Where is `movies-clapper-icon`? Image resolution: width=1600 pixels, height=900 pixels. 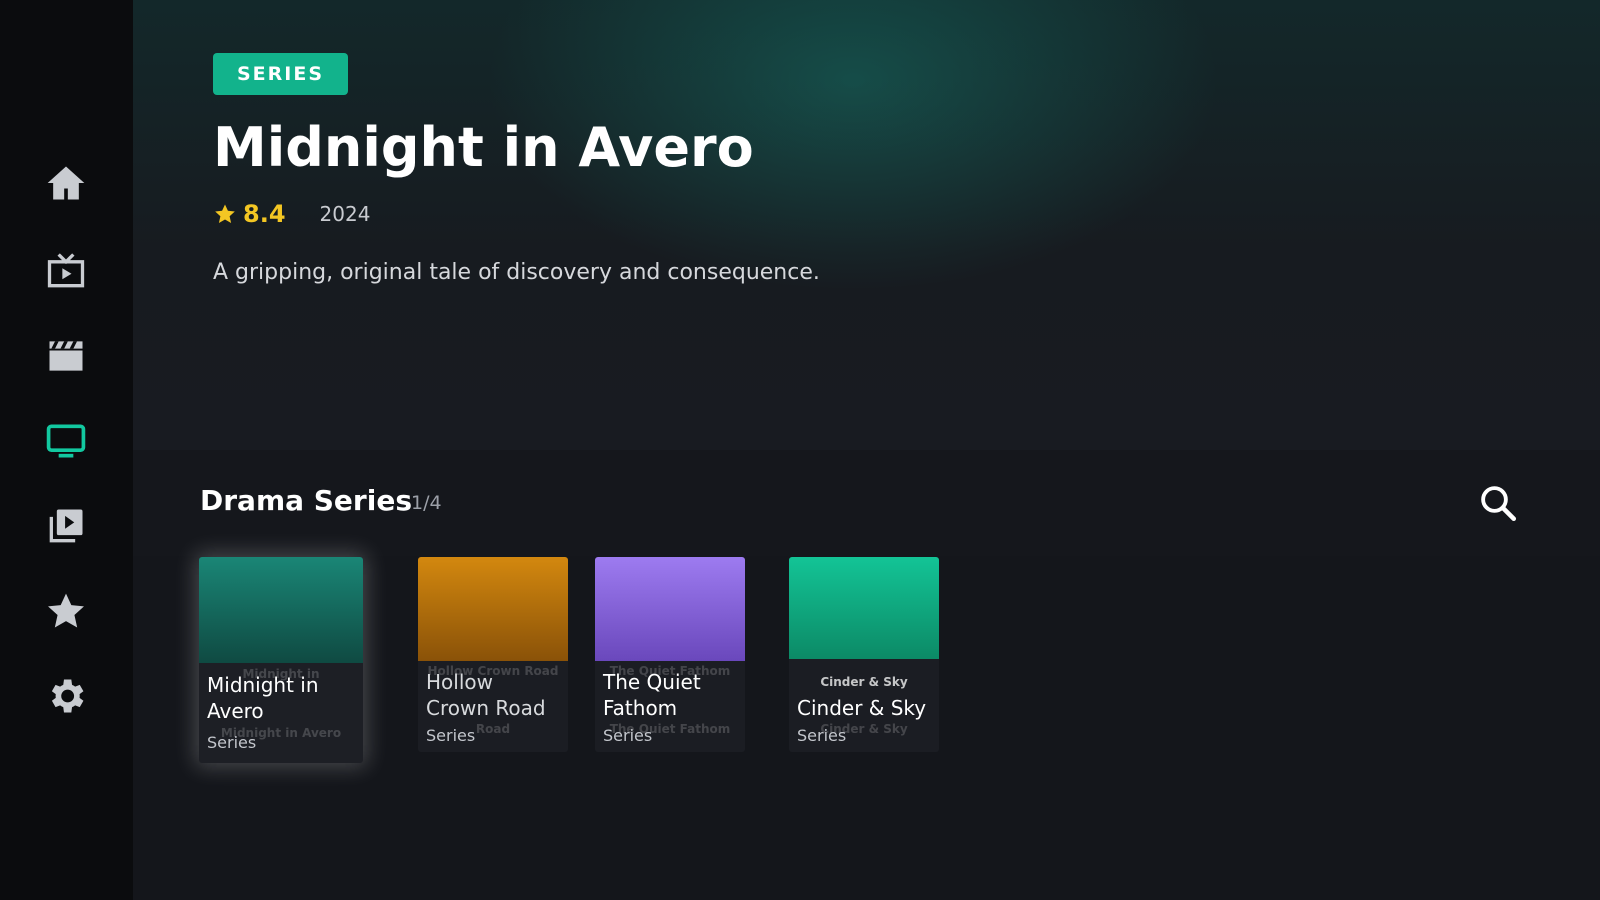
movies-clapper-icon is located at coordinates (66, 356).